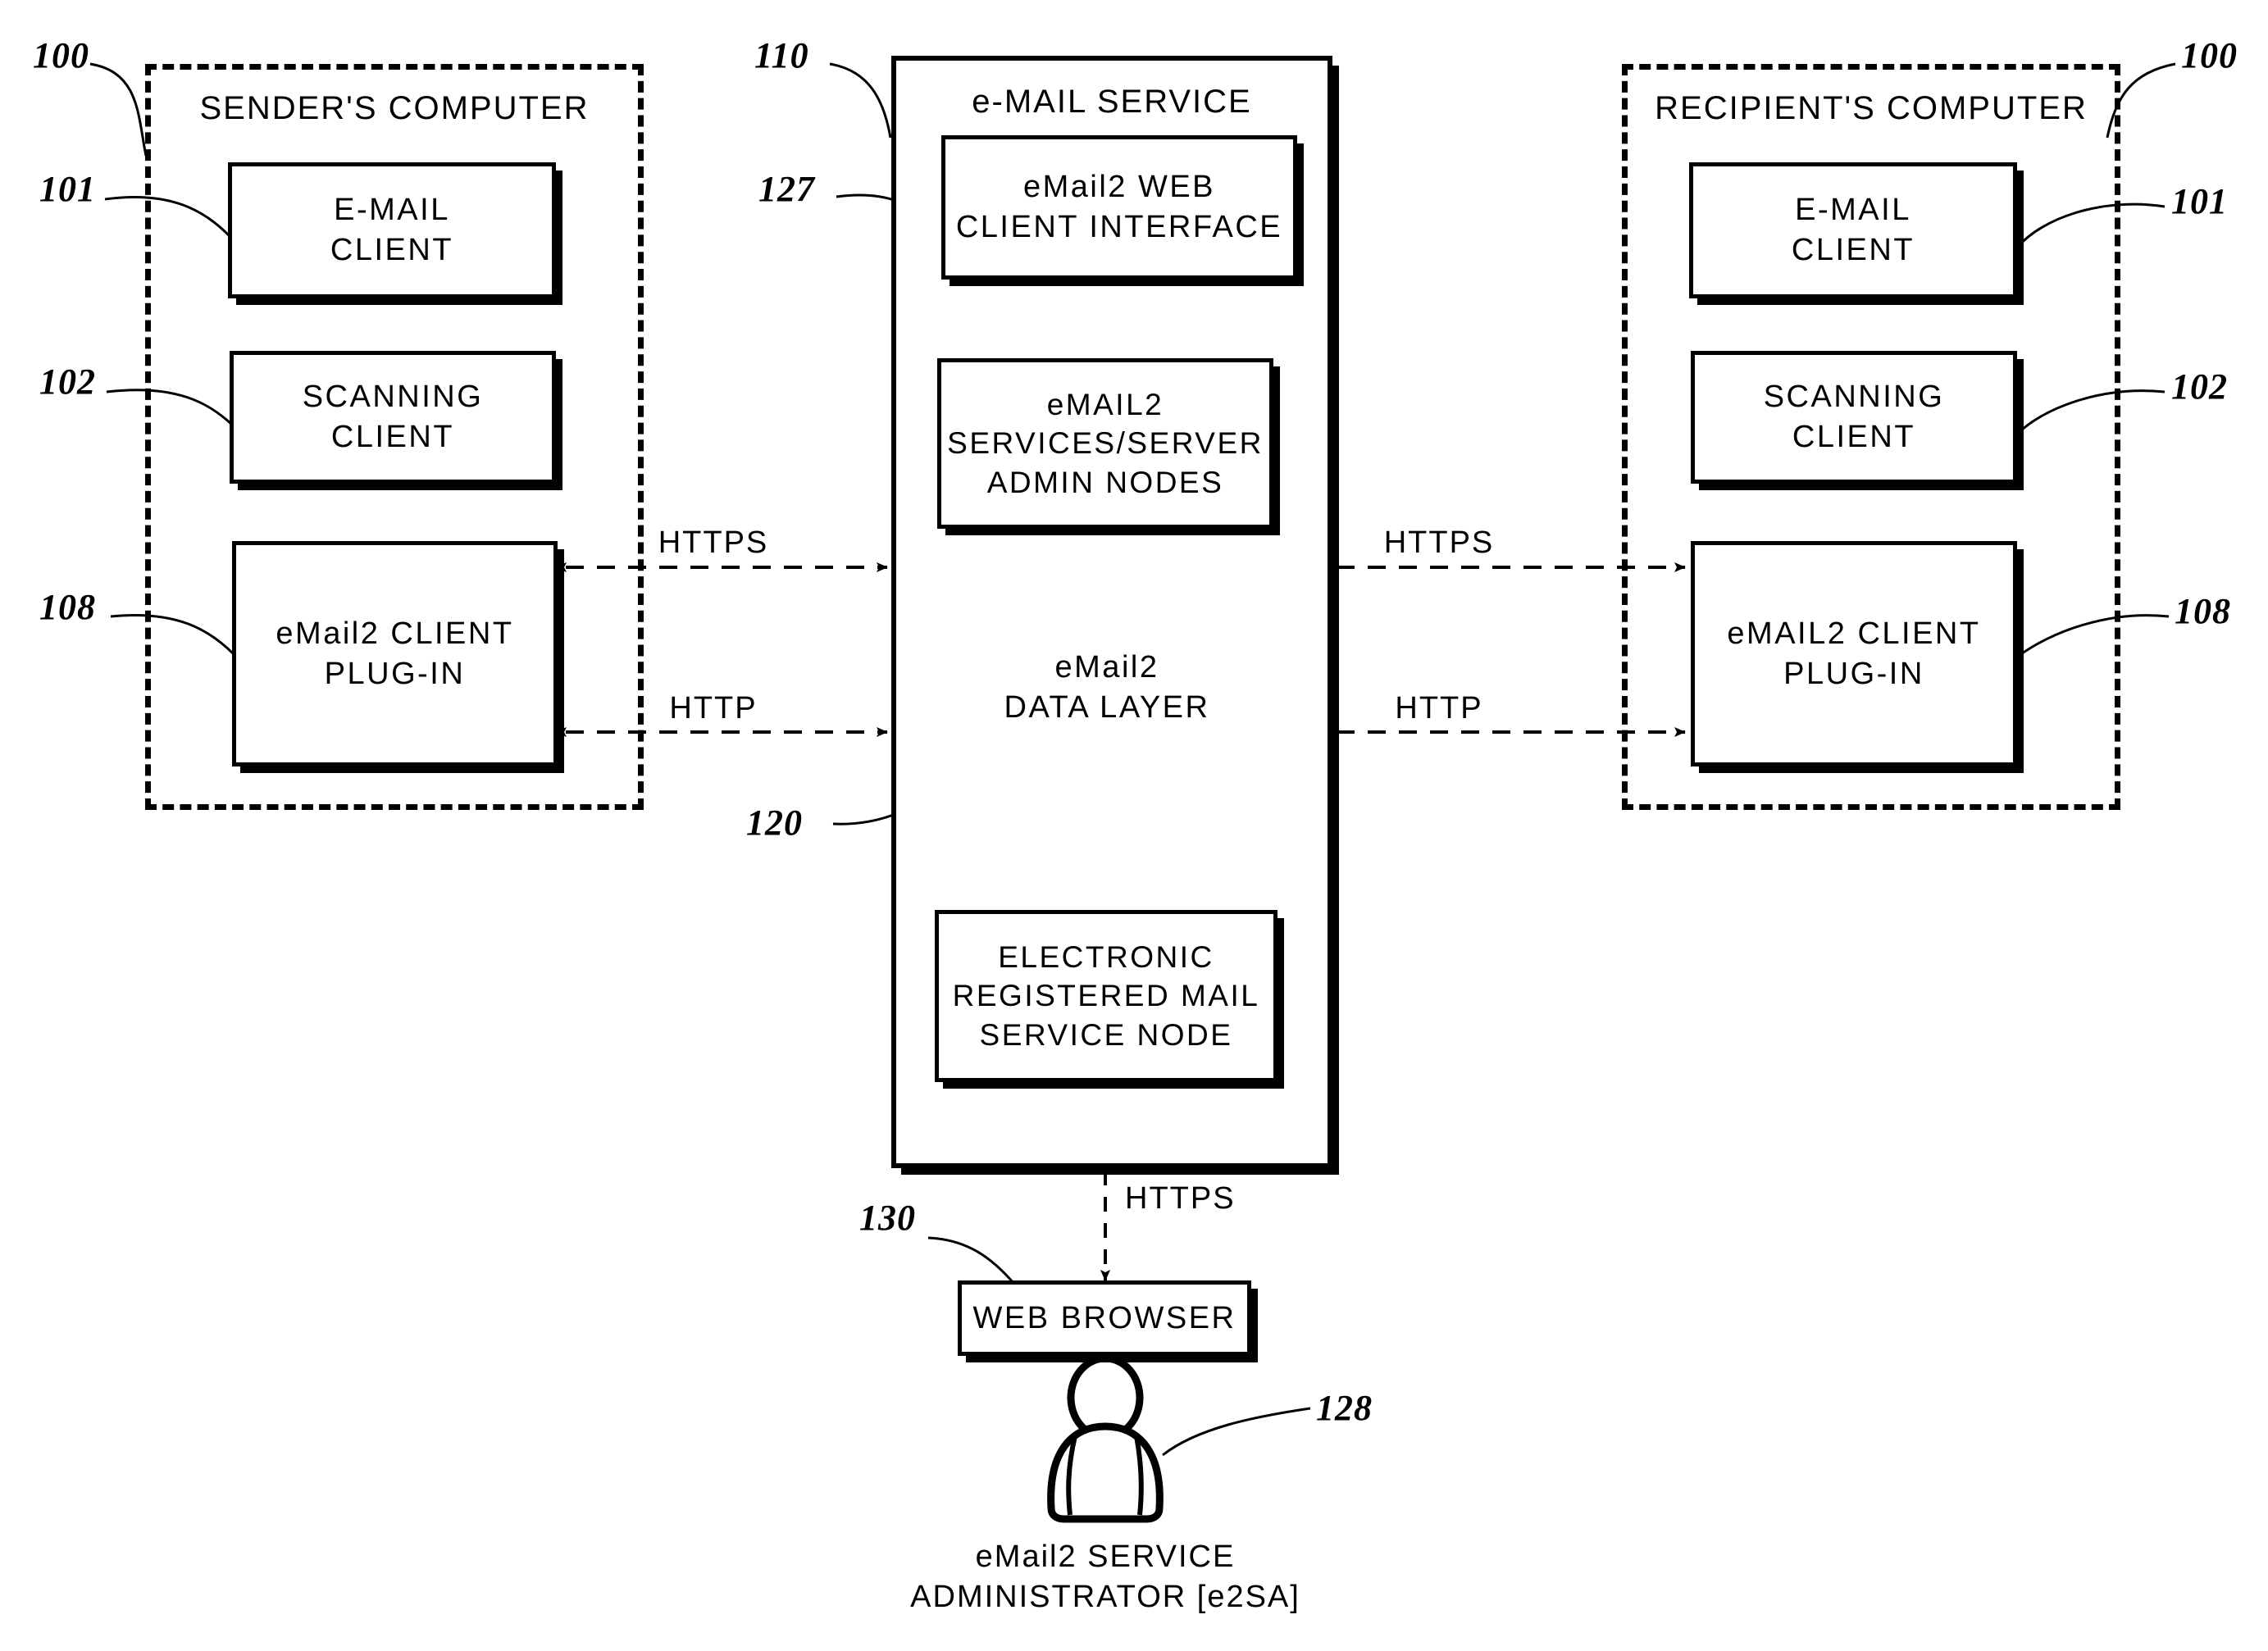  I want to click on leader-110-service, so click(860, 100).